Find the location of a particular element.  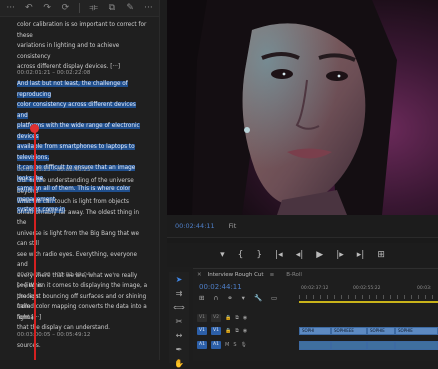

segment-timecode: 00:02:03:23 – 00:02:40:23 is located at coordinates (54, 170).